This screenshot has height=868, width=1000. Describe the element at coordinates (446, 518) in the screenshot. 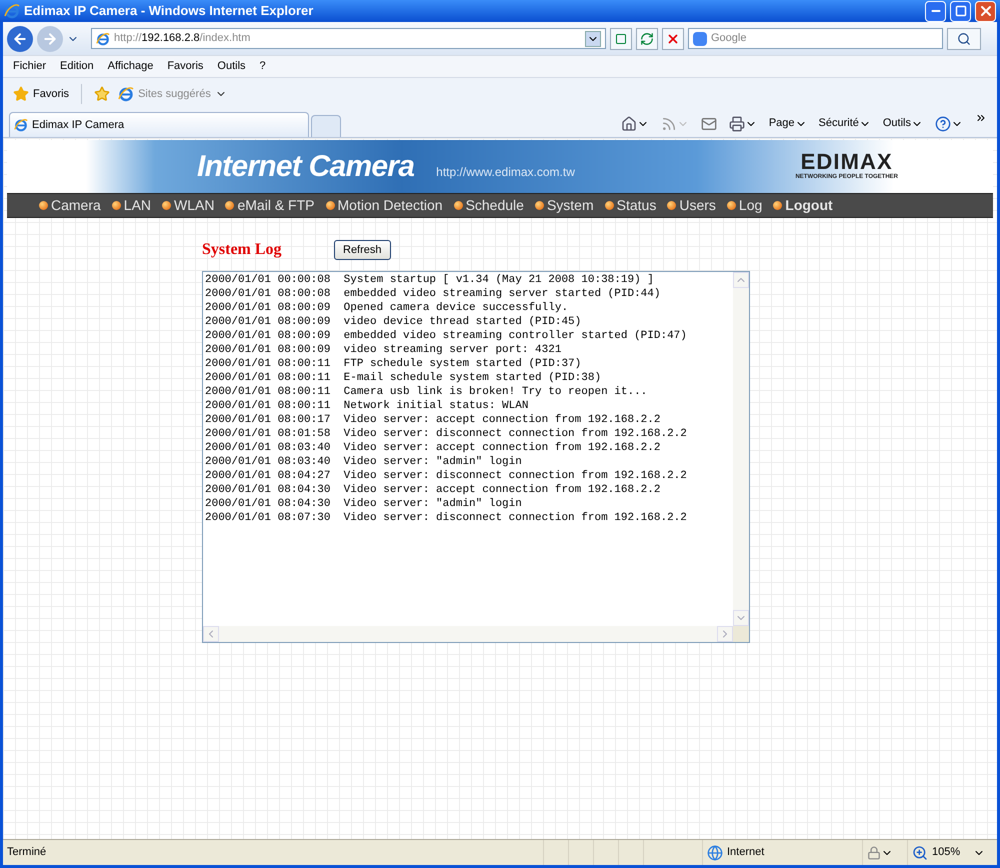

I see `log-line: 2000/01/01 08:07:30 Video server: disconnect connection from 192.168.2.2` at that location.